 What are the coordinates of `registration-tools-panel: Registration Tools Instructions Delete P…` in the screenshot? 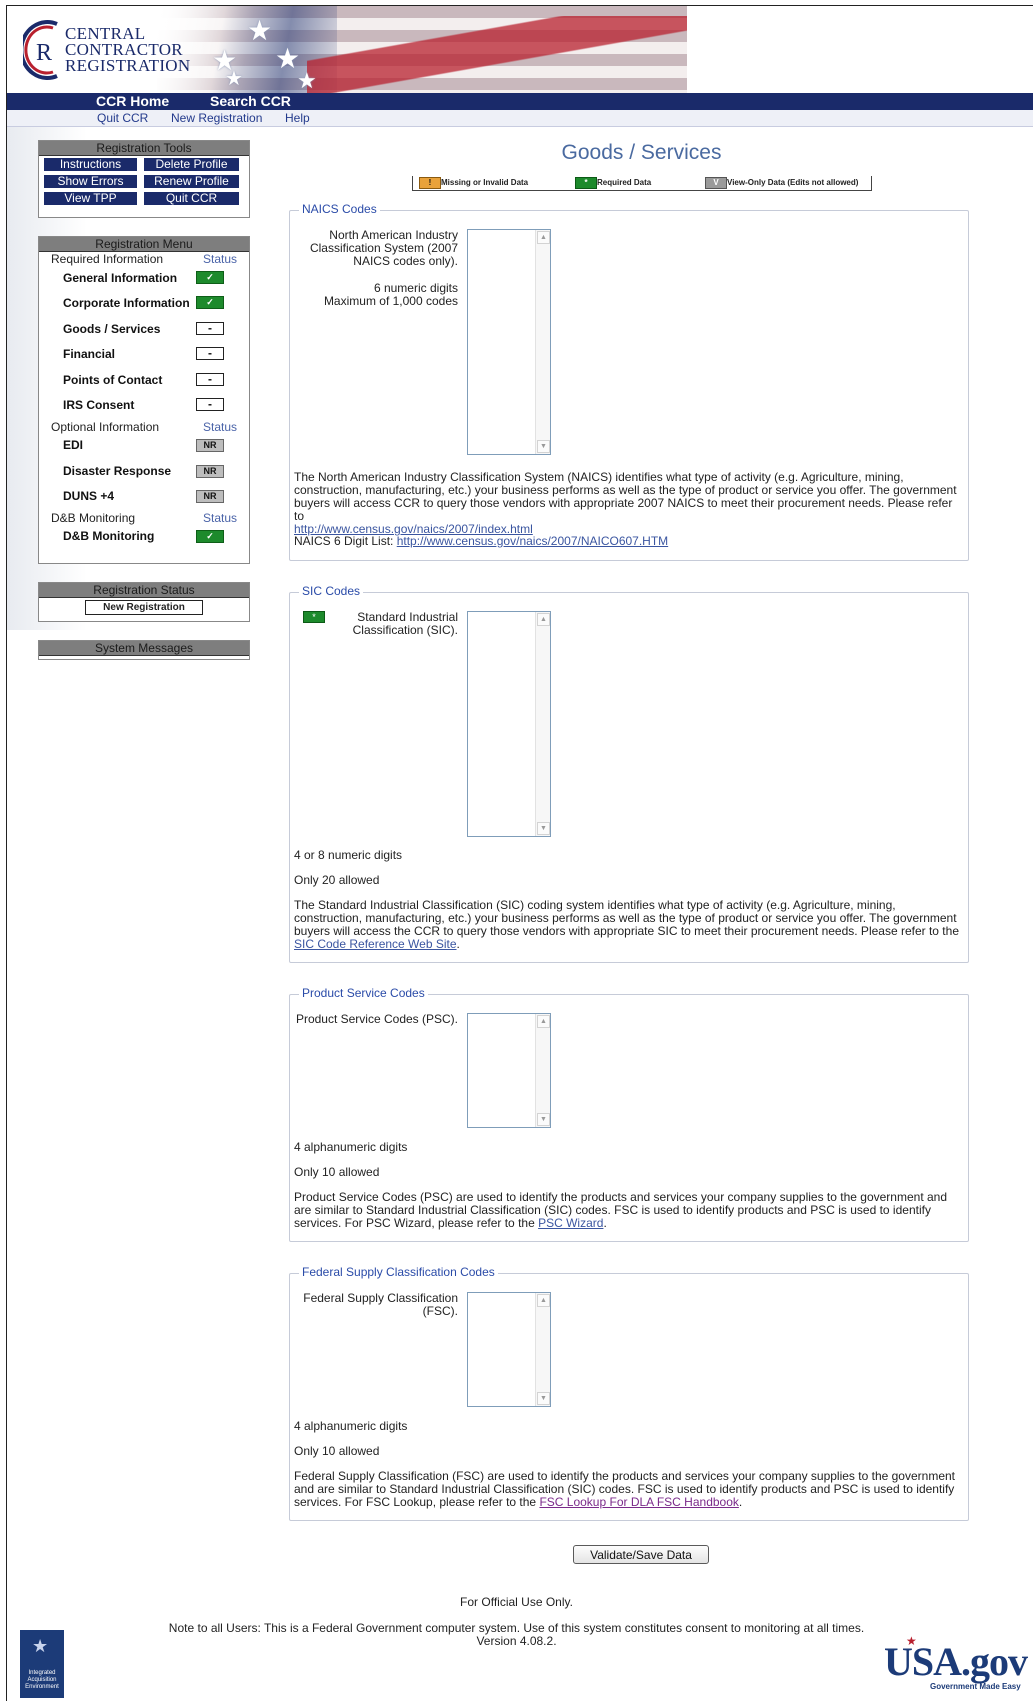 It's located at (144, 179).